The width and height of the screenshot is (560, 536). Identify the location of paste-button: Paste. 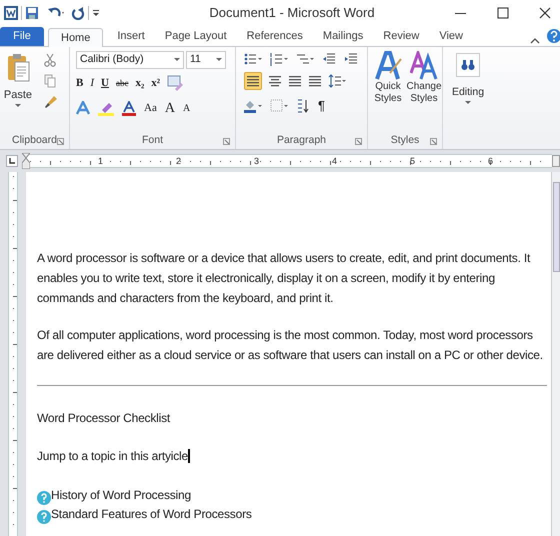
(18, 90).